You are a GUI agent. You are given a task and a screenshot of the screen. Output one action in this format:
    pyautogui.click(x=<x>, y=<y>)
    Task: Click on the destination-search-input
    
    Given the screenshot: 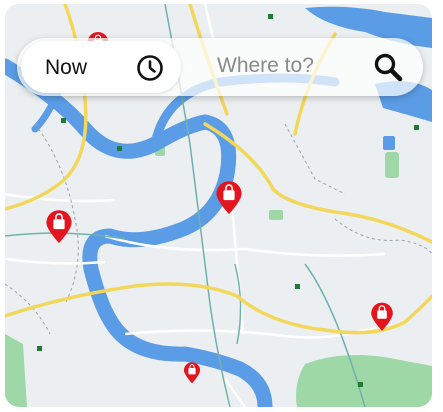 What is the action you would take?
    pyautogui.click(x=287, y=66)
    